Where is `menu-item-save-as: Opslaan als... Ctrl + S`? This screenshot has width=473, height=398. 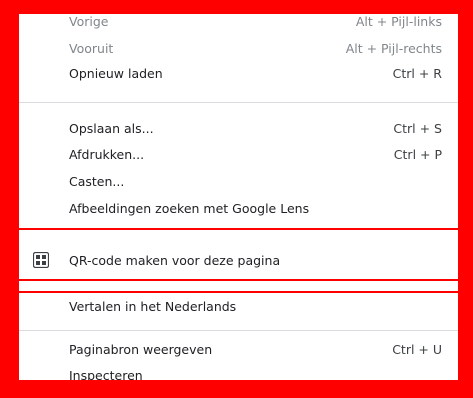
menu-item-save-as: Opslaan als... Ctrl + S is located at coordinates (238, 128).